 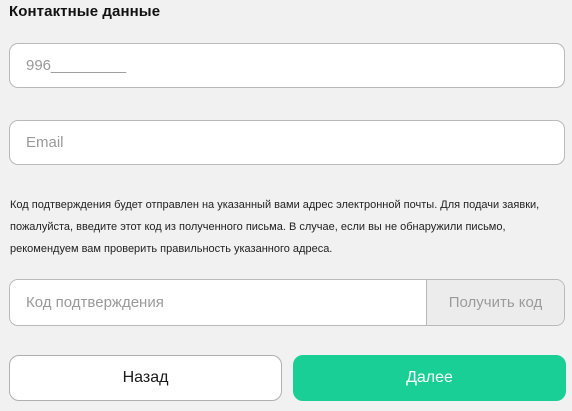 I want to click on verification-code-group: Получить код, so click(x=287, y=302).